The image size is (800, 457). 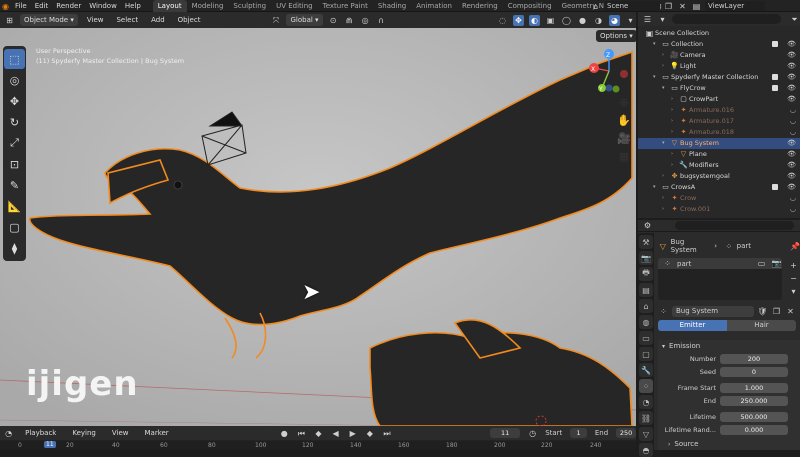 What do you see at coordinates (719, 121) in the screenshot?
I see `outliner-row: › ✦ Armature.017 ◡` at bounding box center [719, 121].